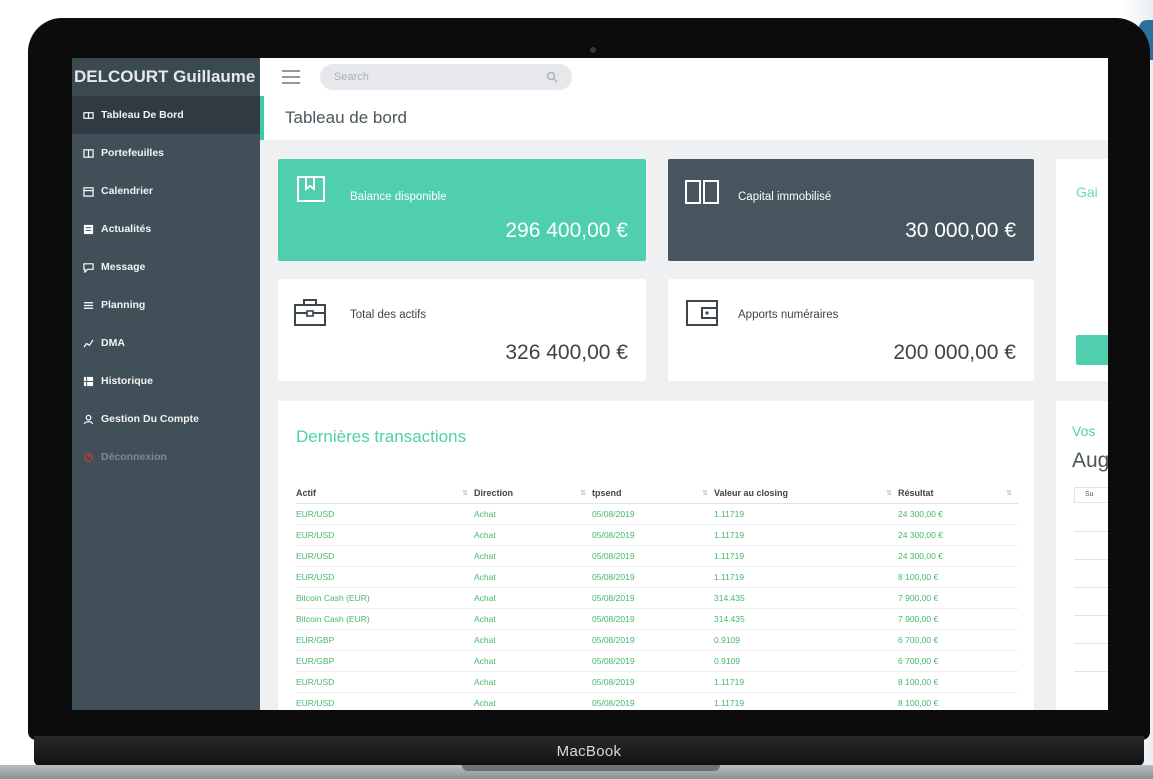 The image size is (1153, 779). What do you see at coordinates (653, 493) in the screenshot?
I see `column-header: tpsend ⇅` at bounding box center [653, 493].